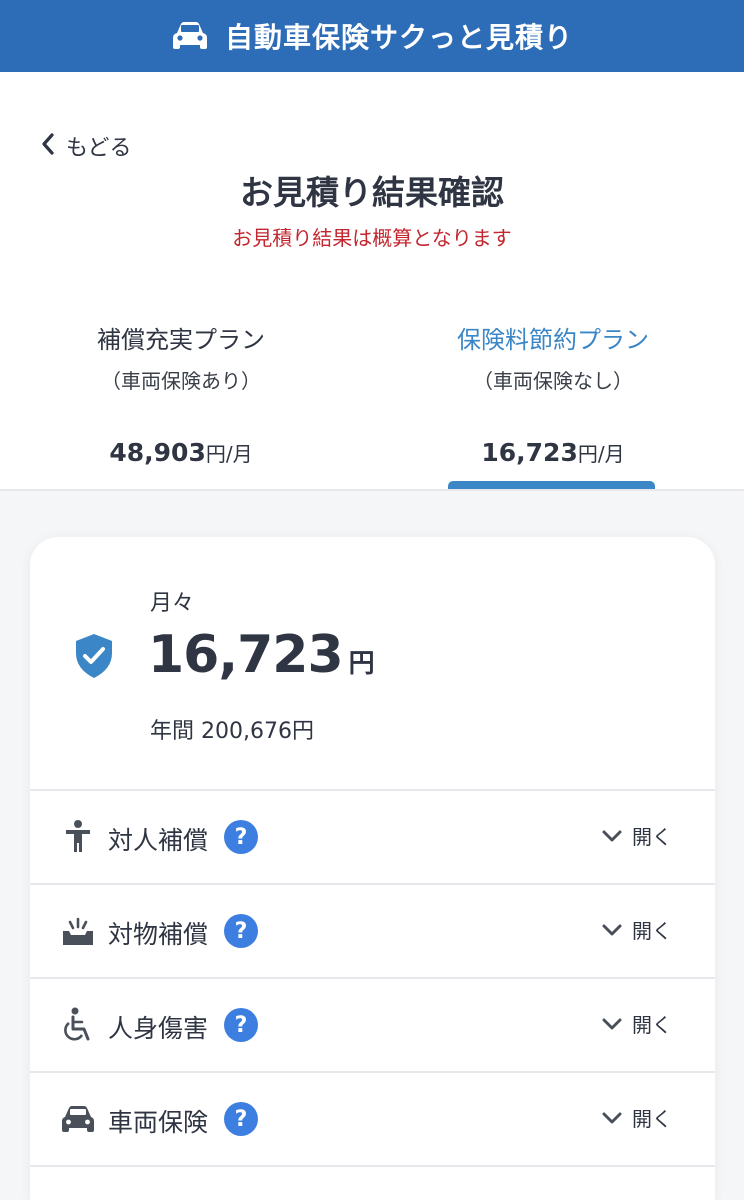 The height and width of the screenshot is (1200, 744). I want to click on plan-price: 16,723円/月, so click(553, 452).